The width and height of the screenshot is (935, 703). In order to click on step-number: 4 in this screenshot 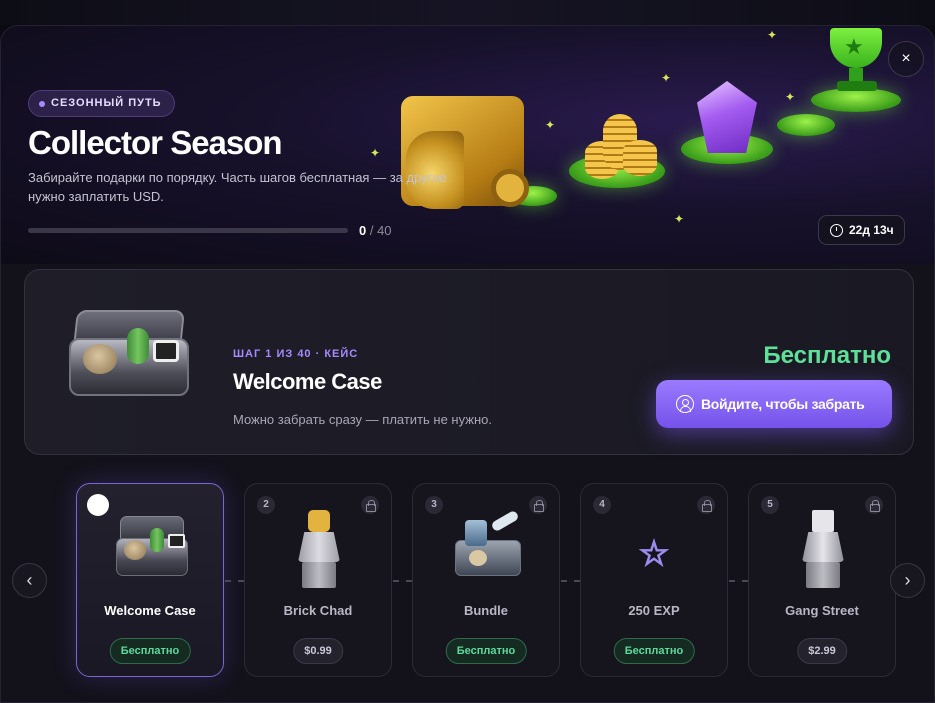, I will do `click(602, 505)`.